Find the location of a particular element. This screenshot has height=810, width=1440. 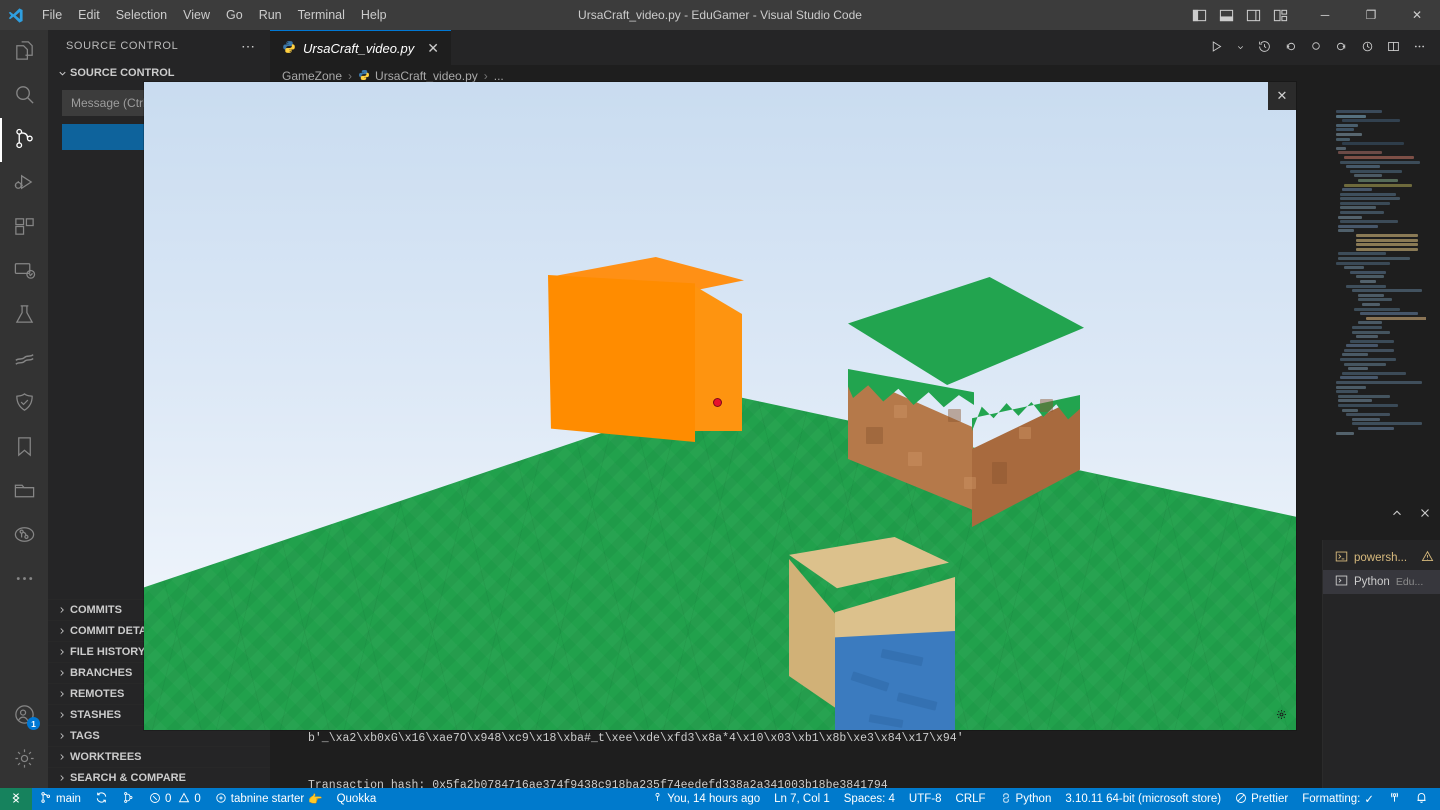

toggle-secondary-sidebar-icon is located at coordinates (1253, 15).